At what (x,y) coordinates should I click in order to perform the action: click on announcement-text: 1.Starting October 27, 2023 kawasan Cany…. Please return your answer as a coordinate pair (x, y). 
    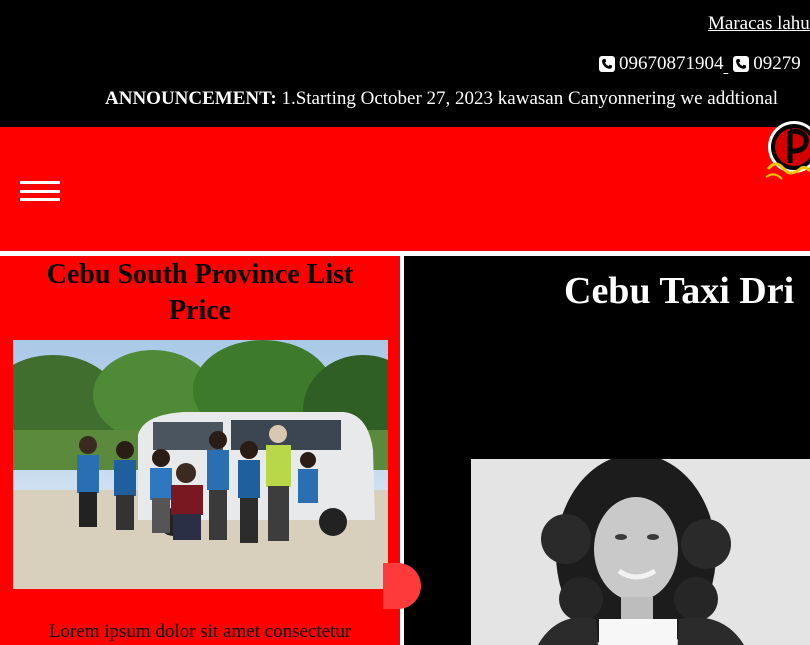
    Looking at the image, I should click on (527, 98).